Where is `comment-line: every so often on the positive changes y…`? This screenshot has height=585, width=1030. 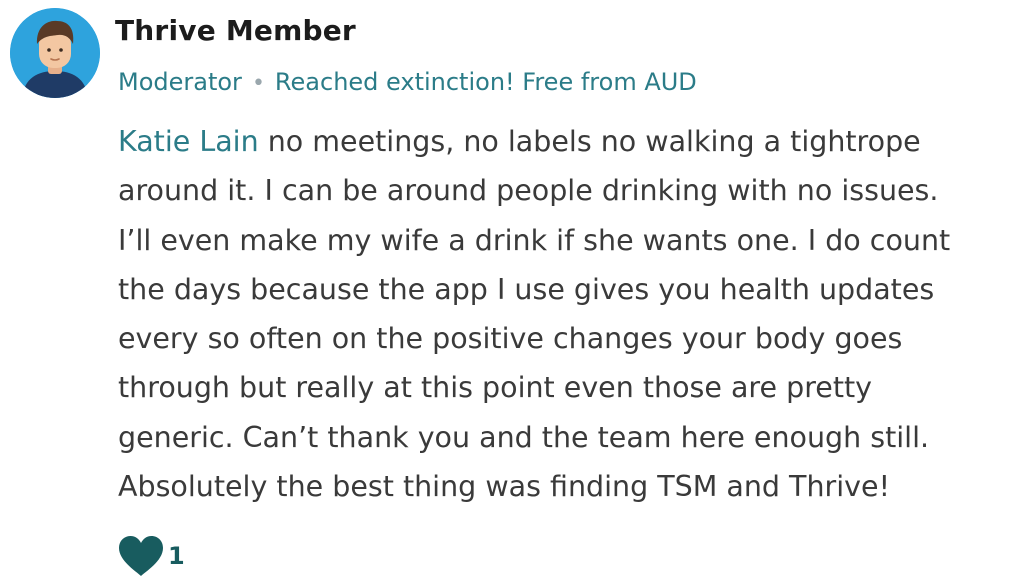 comment-line: every so often on the positive changes y… is located at coordinates (510, 339).